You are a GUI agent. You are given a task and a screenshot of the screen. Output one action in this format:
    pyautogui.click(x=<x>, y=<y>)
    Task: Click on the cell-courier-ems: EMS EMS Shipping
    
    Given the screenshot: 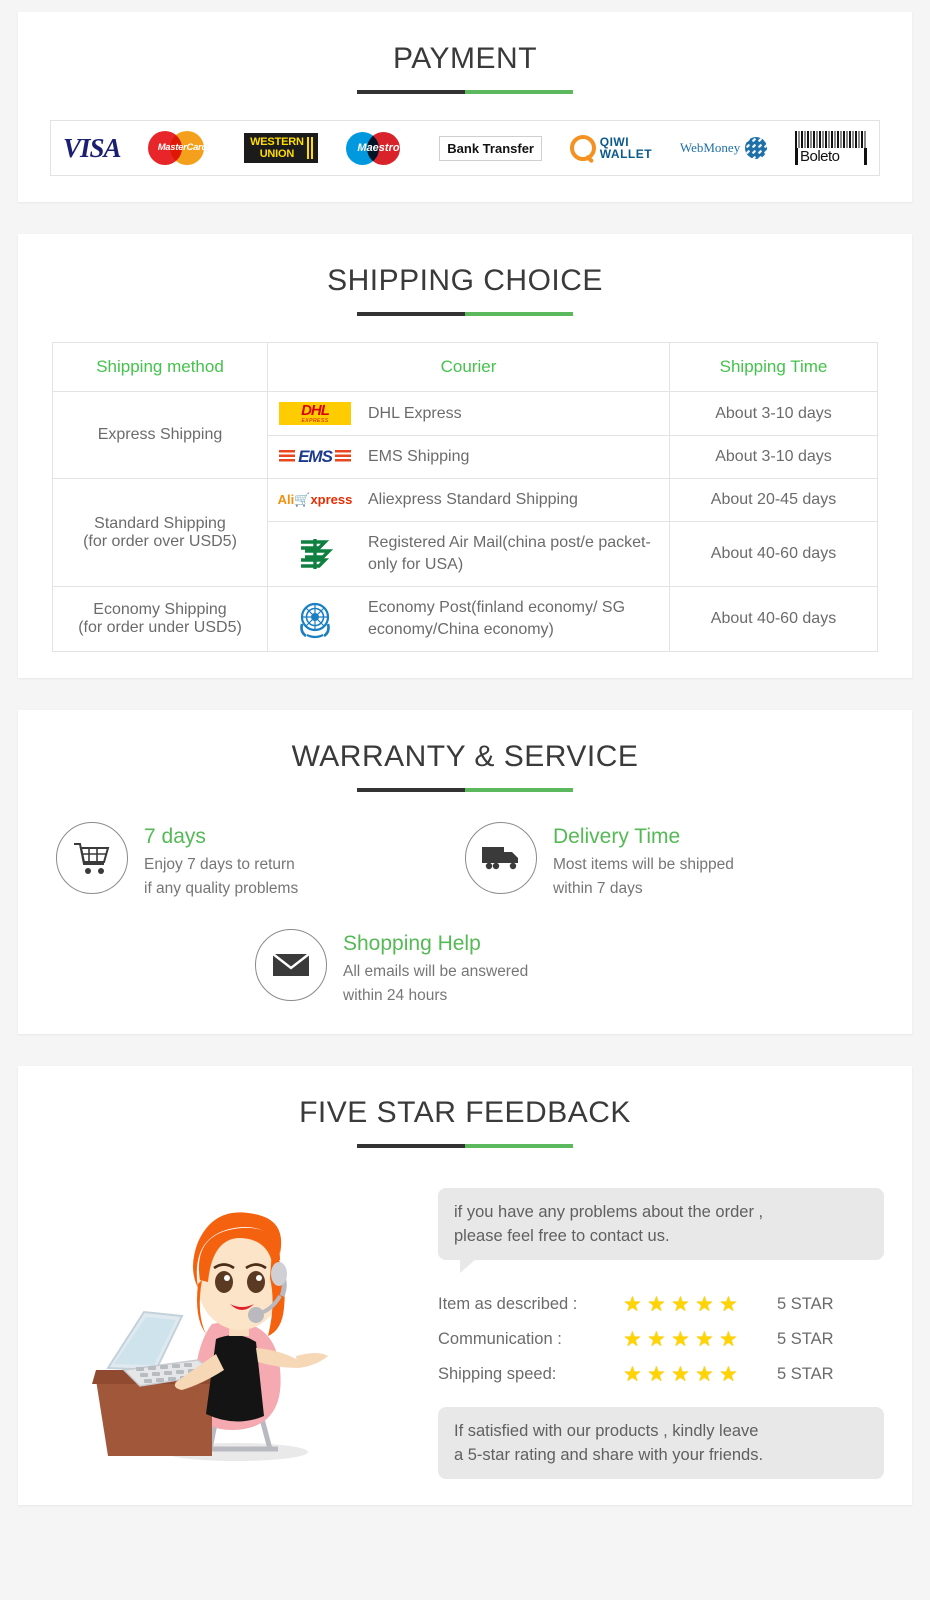 What is the action you would take?
    pyautogui.click(x=468, y=457)
    